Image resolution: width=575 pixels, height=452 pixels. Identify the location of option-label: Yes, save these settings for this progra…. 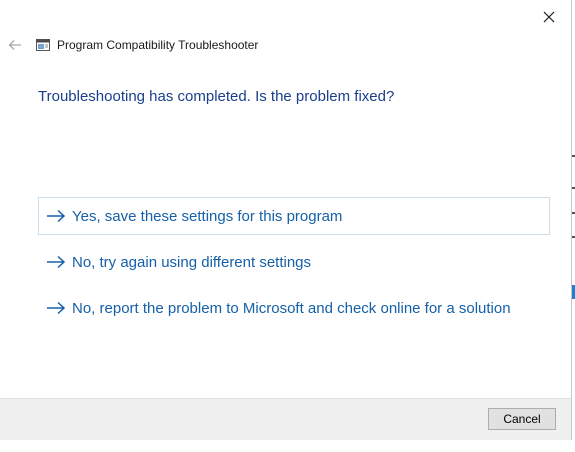
(207, 216).